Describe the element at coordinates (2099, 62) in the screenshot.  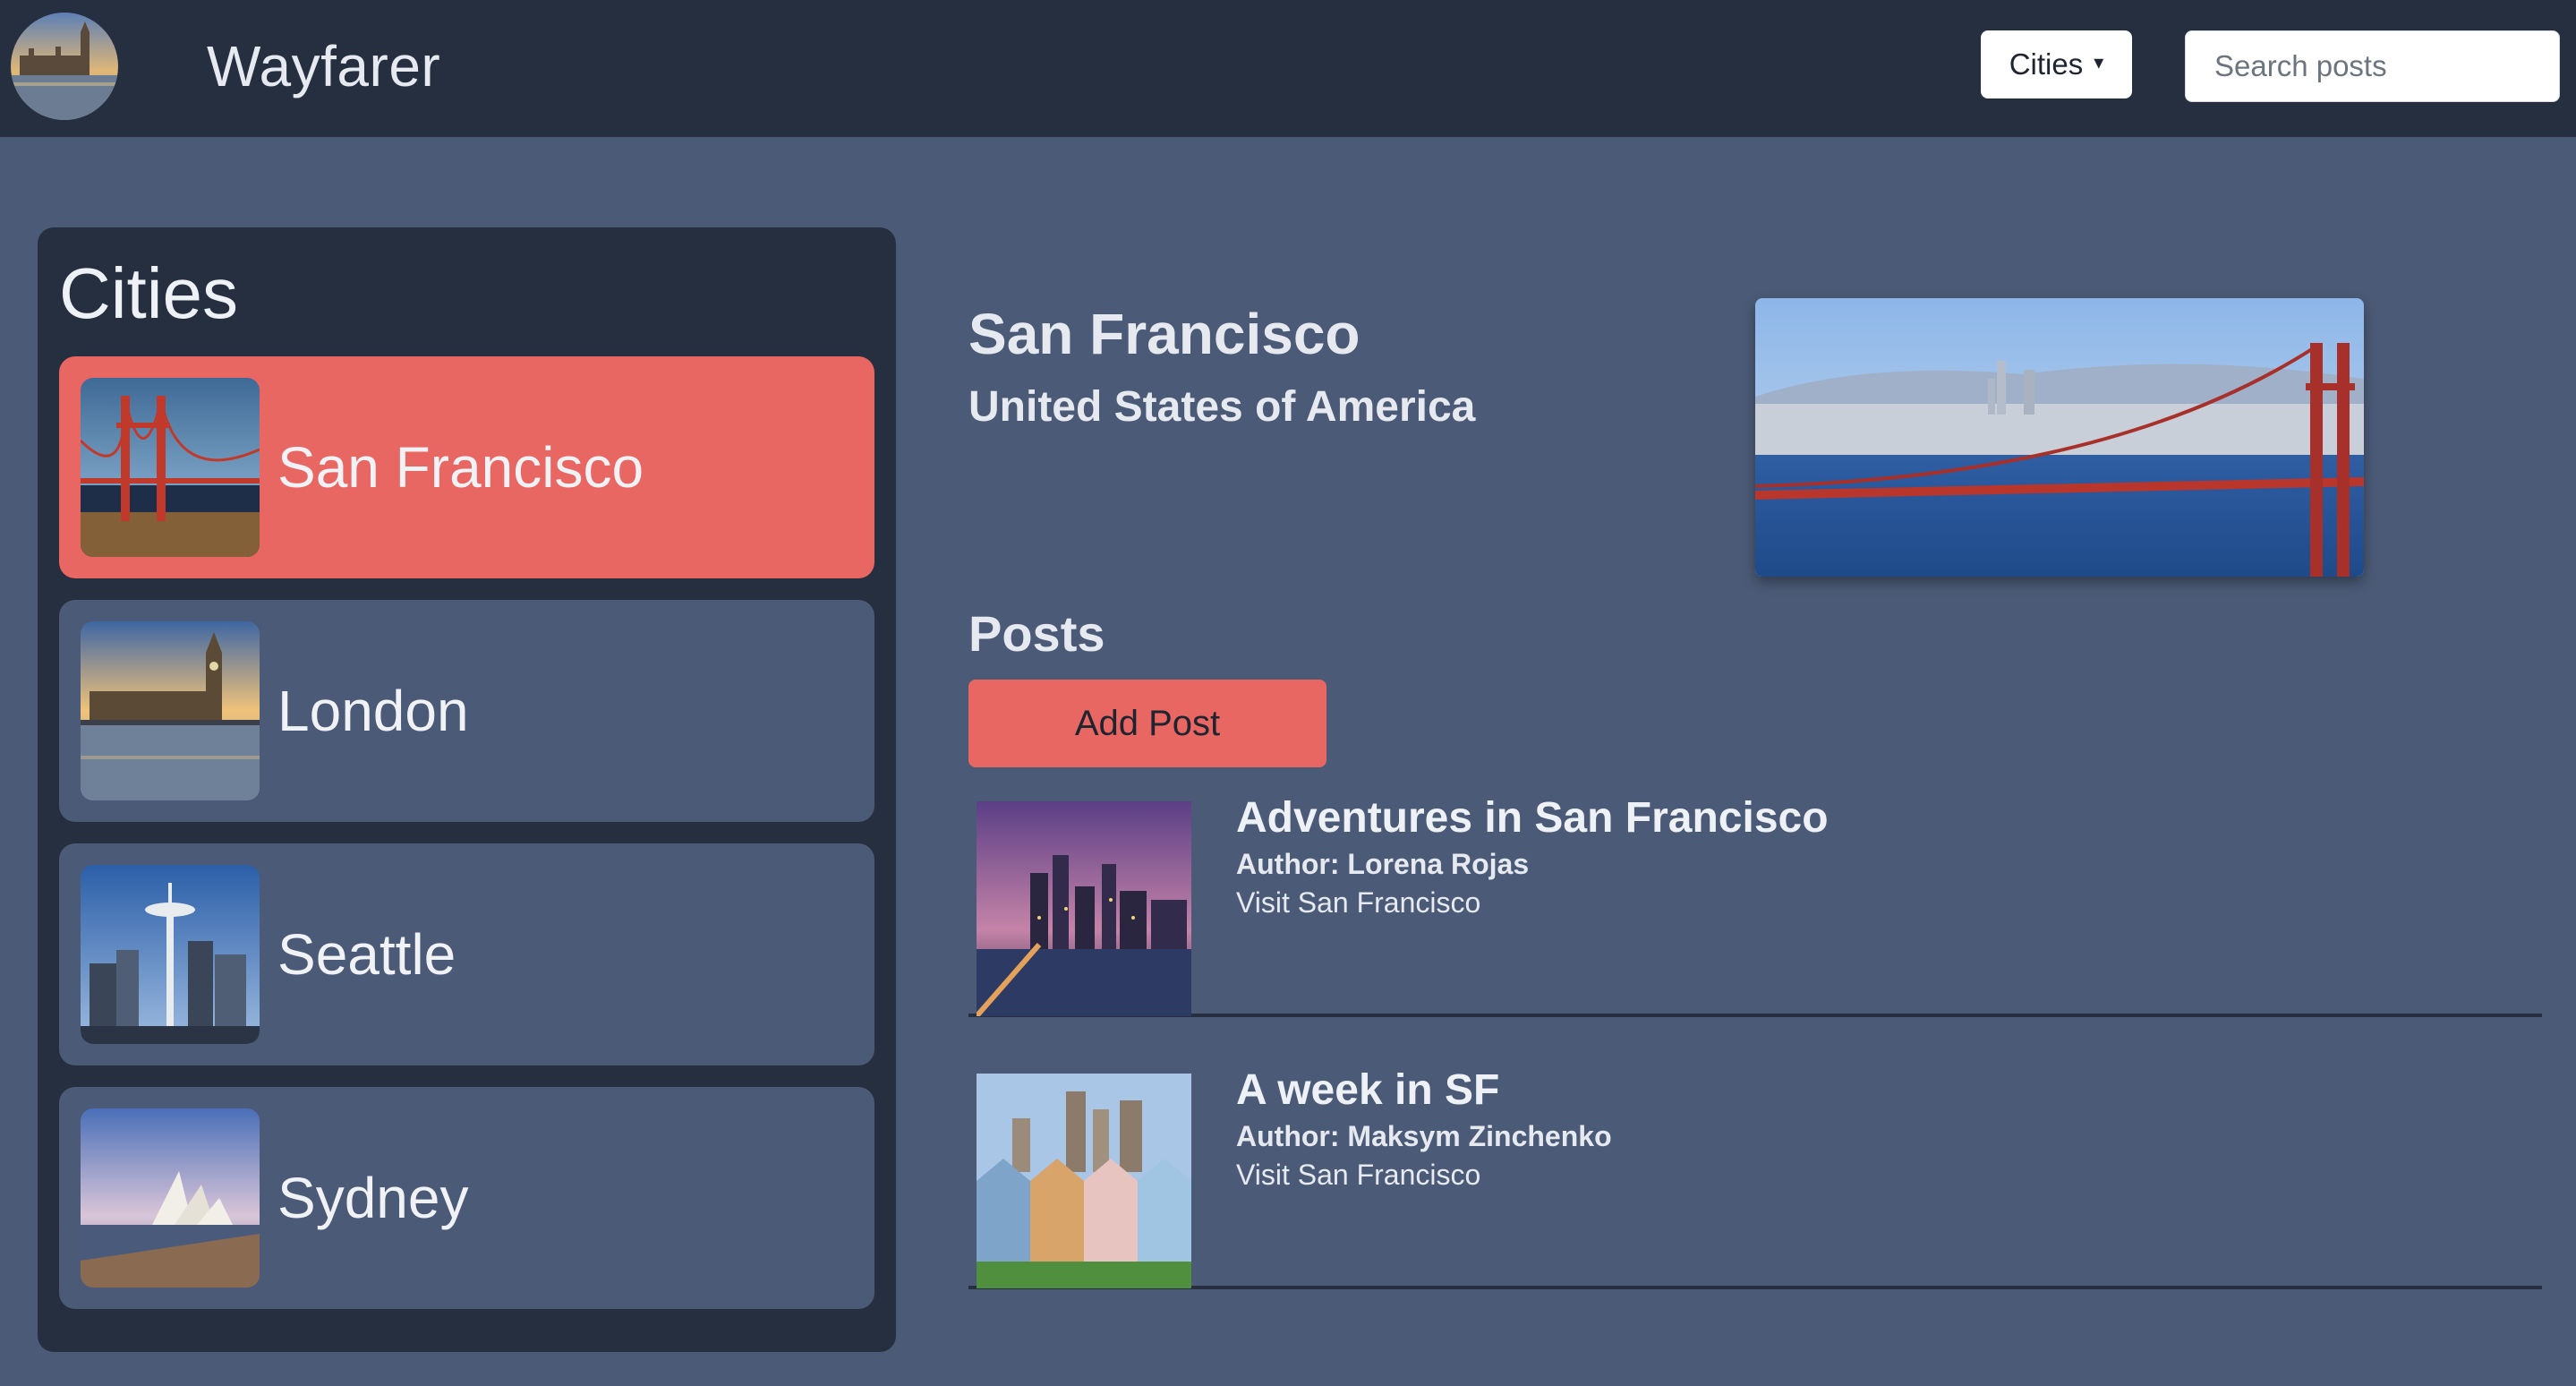
I see `caret-down-icon: ▾` at that location.